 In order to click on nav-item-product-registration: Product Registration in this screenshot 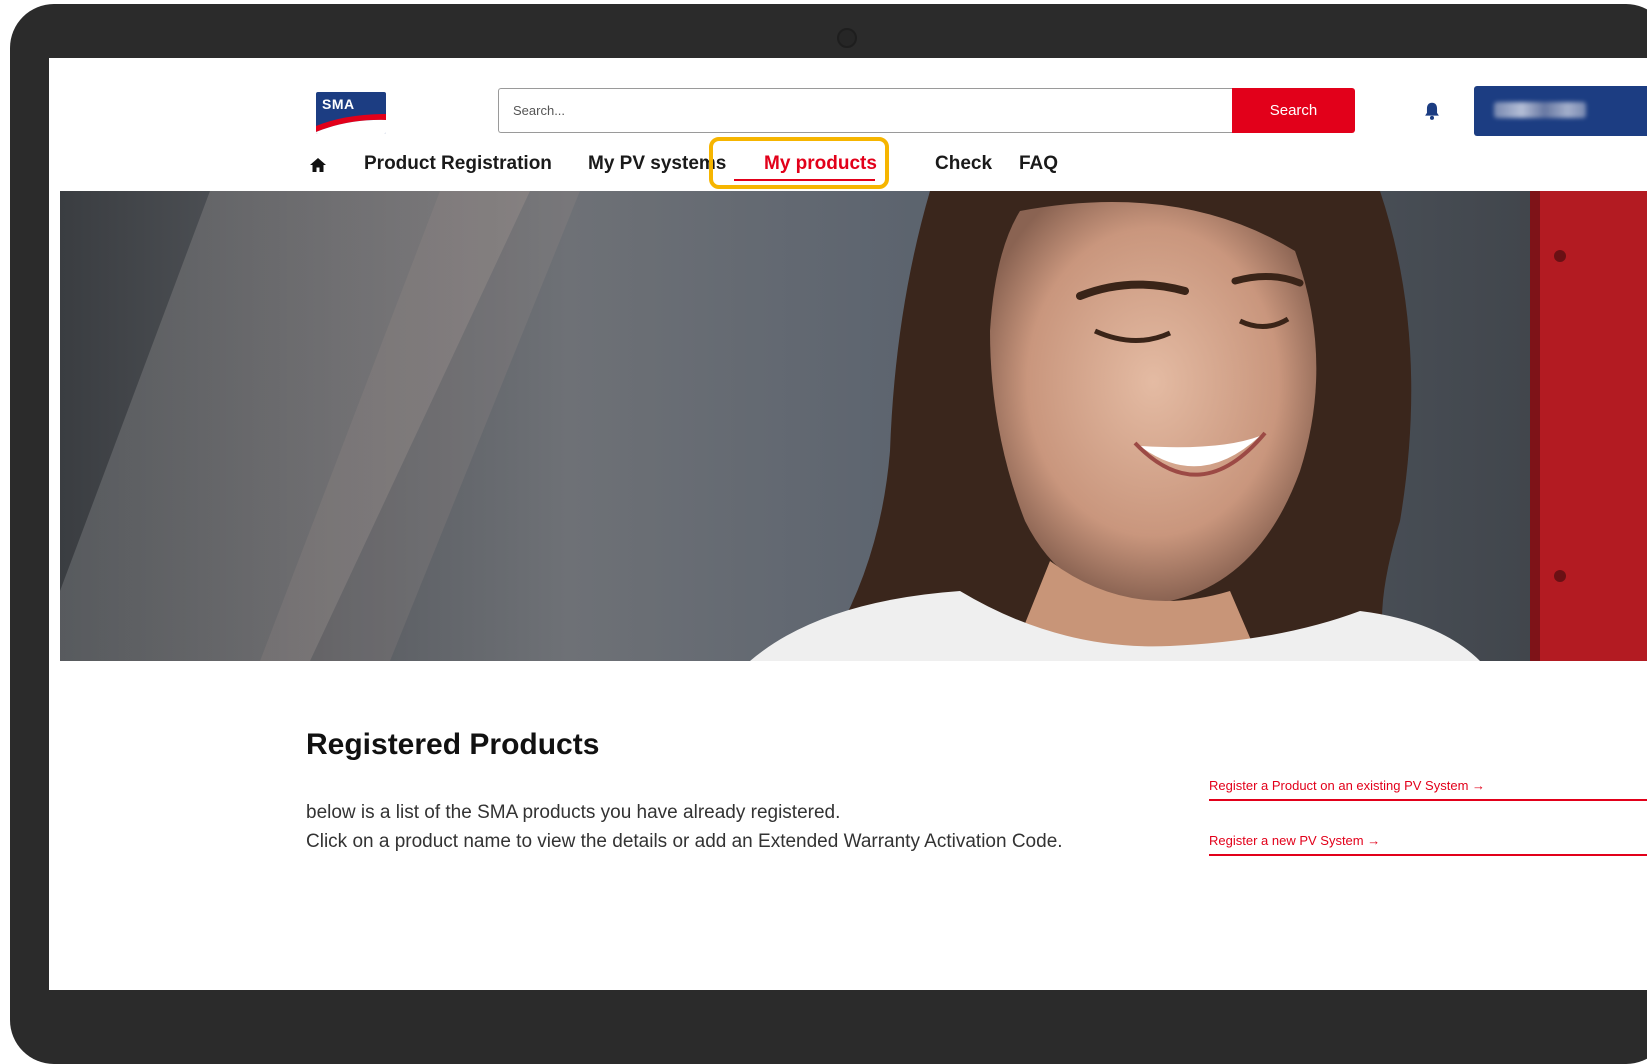, I will do `click(458, 164)`.